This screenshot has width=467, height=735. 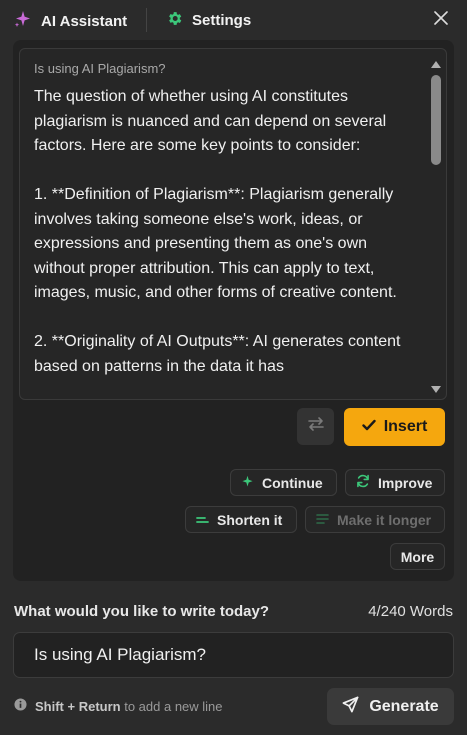 What do you see at coordinates (173, 706) in the screenshot?
I see `hint-description: to add a new line` at bounding box center [173, 706].